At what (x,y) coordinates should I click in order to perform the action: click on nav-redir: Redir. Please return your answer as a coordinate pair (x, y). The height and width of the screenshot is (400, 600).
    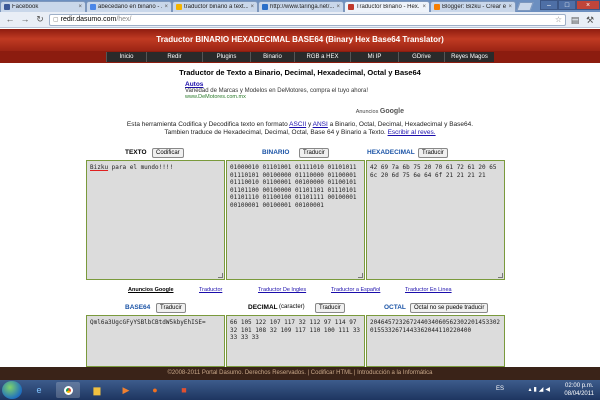
    Looking at the image, I should click on (174, 57).